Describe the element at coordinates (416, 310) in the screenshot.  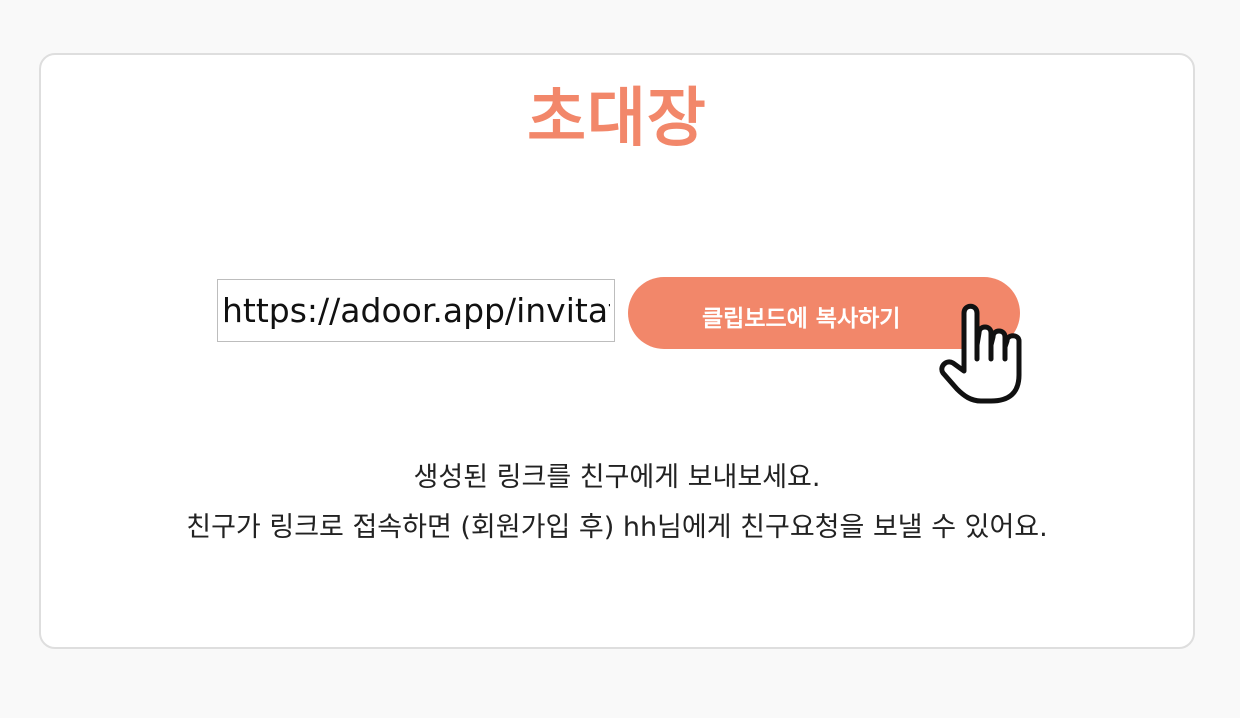
I see `invitation-link-field` at that location.